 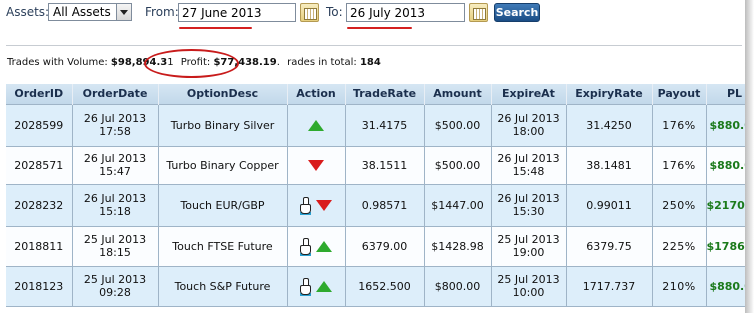 I want to click on amount: $800.00, so click(x=458, y=286).